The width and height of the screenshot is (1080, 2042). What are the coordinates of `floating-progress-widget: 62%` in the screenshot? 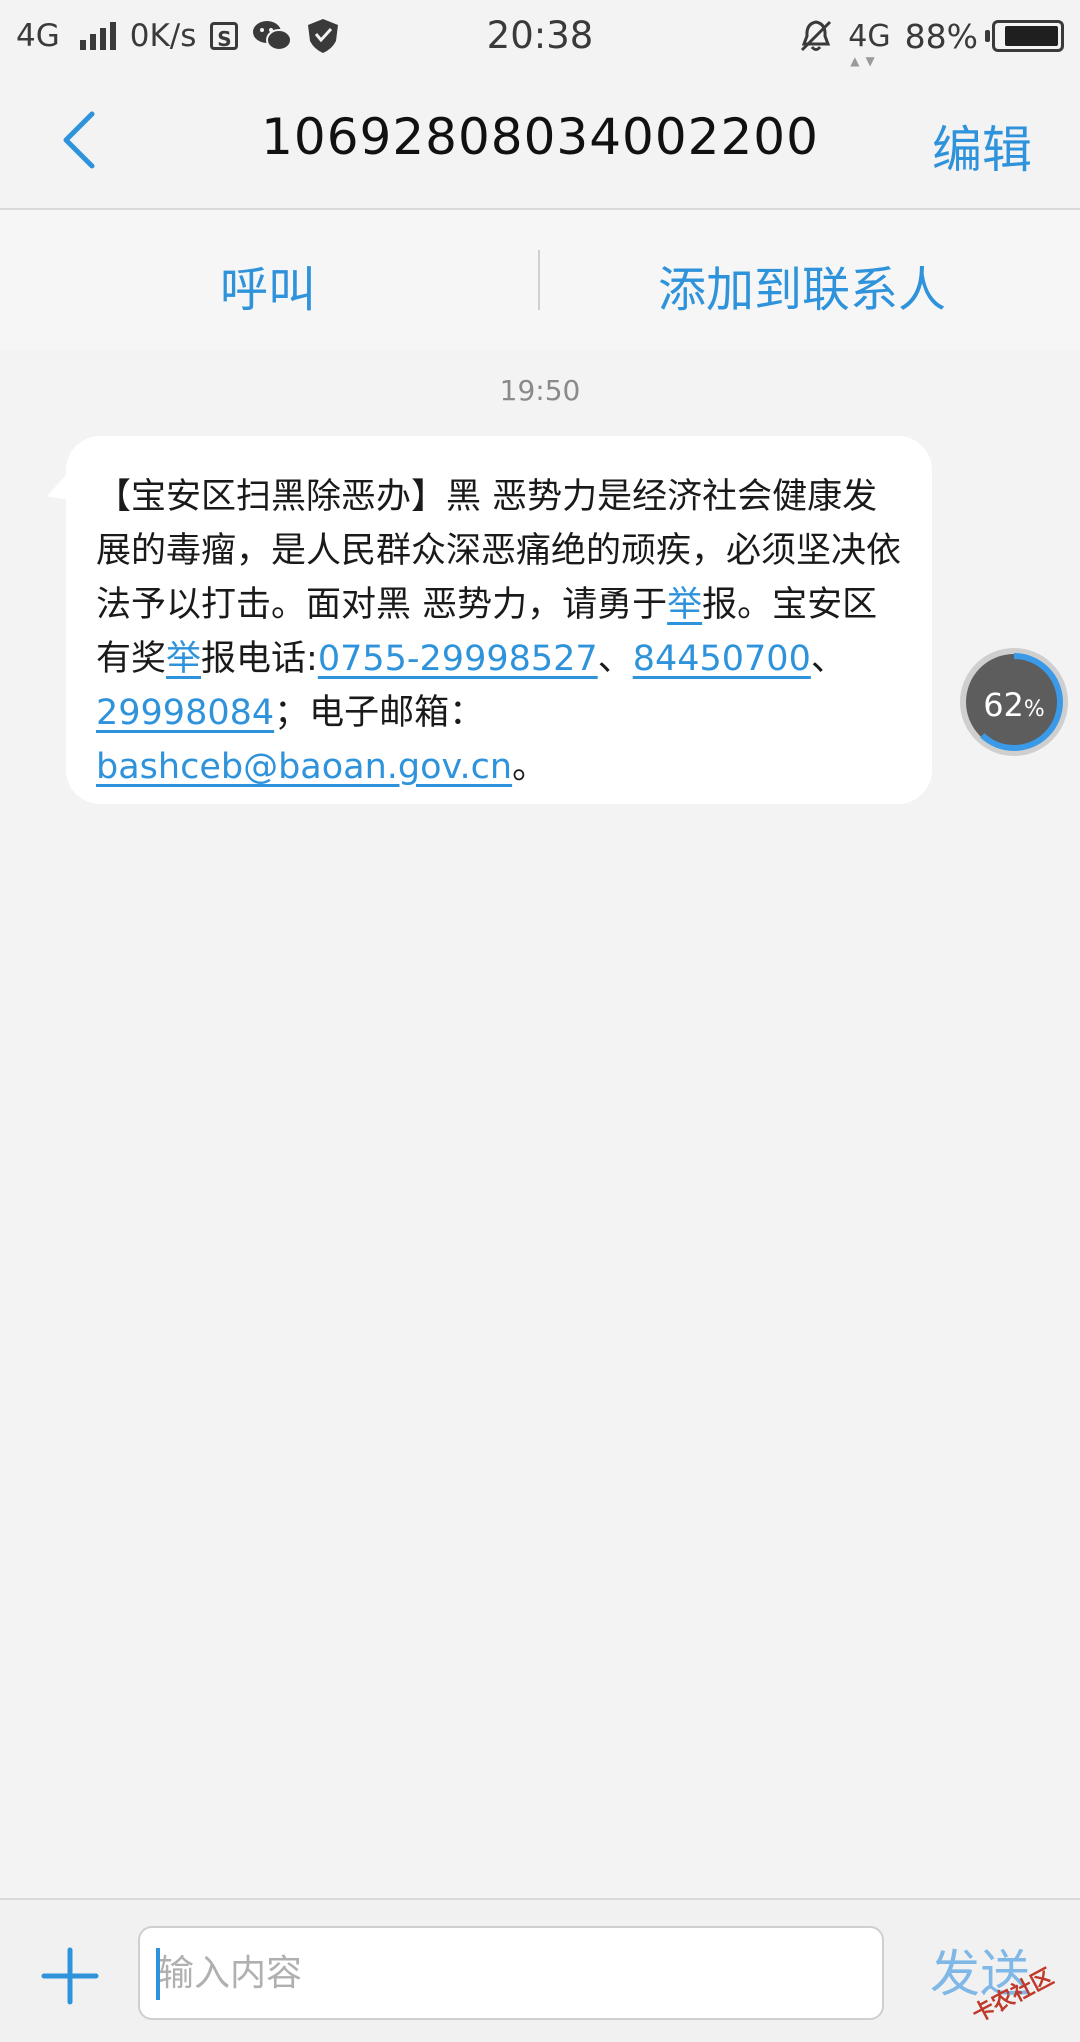 It's located at (1014, 702).